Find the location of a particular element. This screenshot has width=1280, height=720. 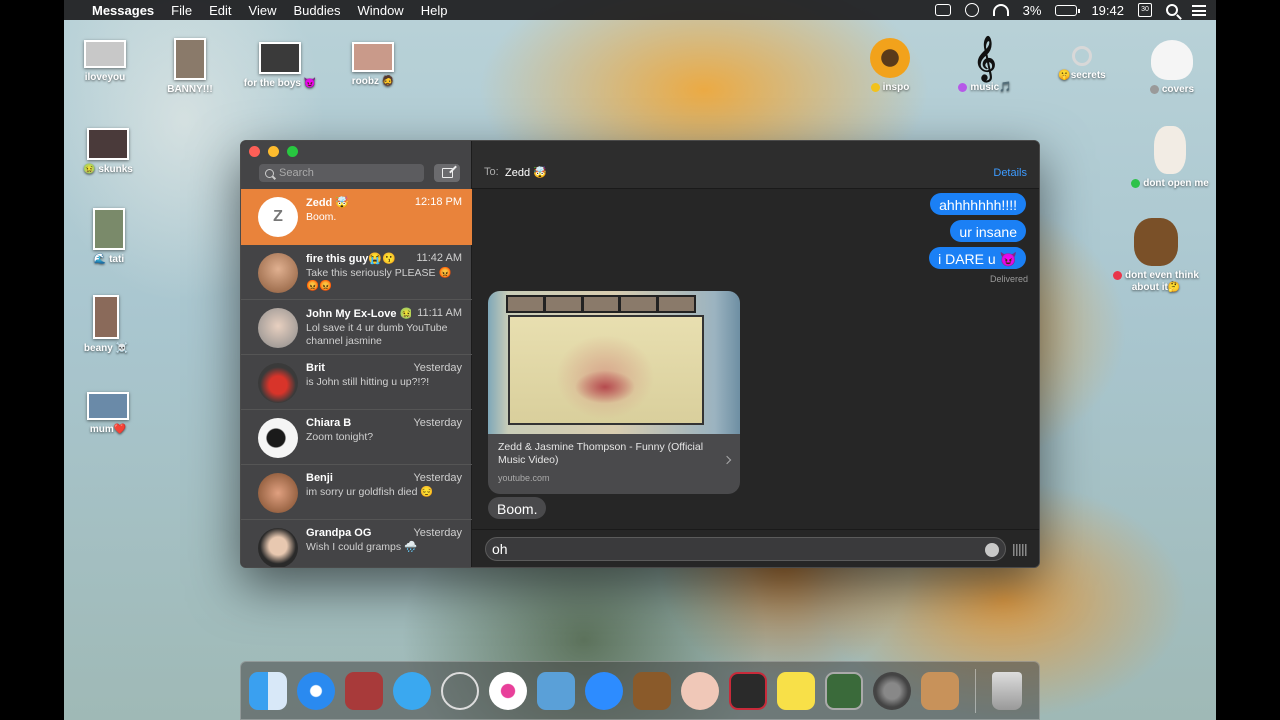

menu-app-name: Messages is located at coordinates (123, 10).